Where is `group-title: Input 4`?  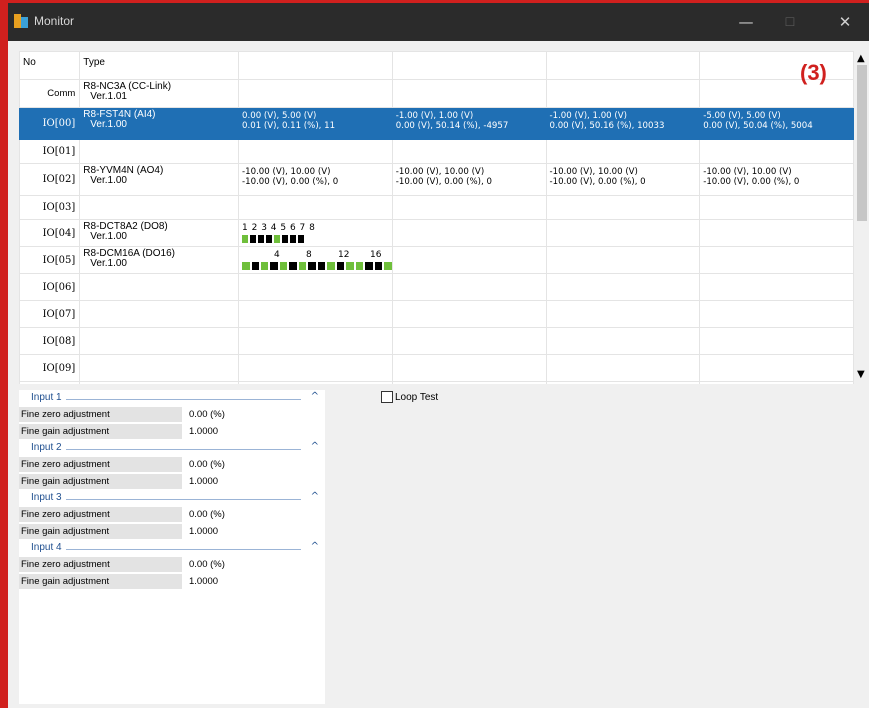 group-title: Input 4 is located at coordinates (48, 547).